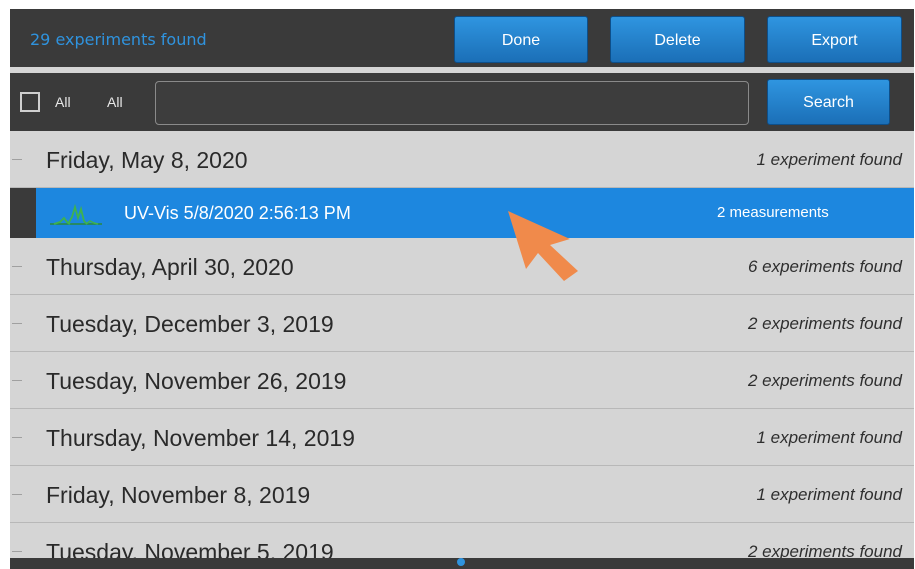  I want to click on filter-bar: All All Search, so click(462, 102).